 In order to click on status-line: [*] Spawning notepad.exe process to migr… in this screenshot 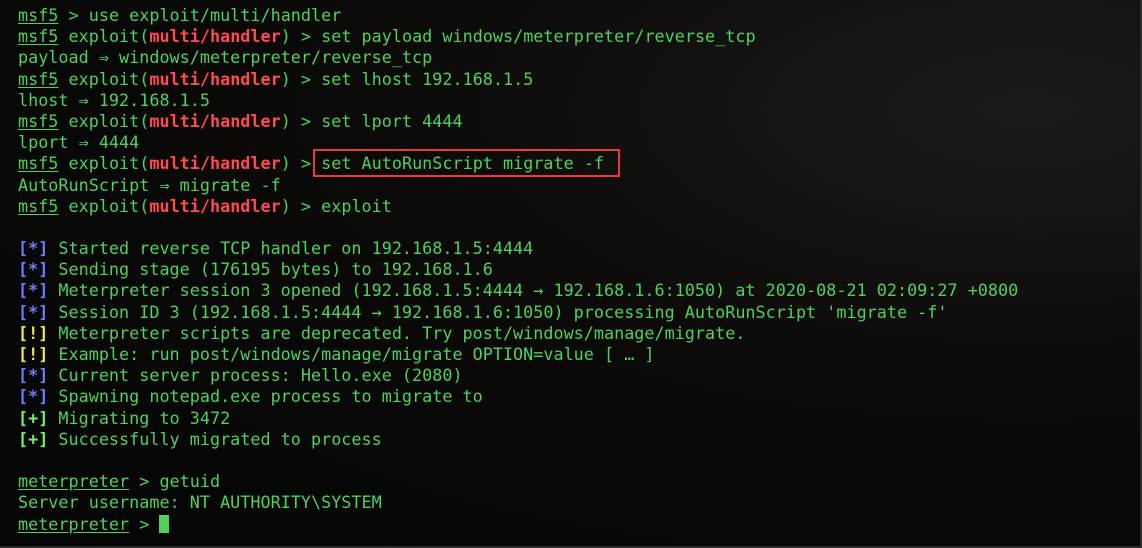, I will do `click(250, 396)`.